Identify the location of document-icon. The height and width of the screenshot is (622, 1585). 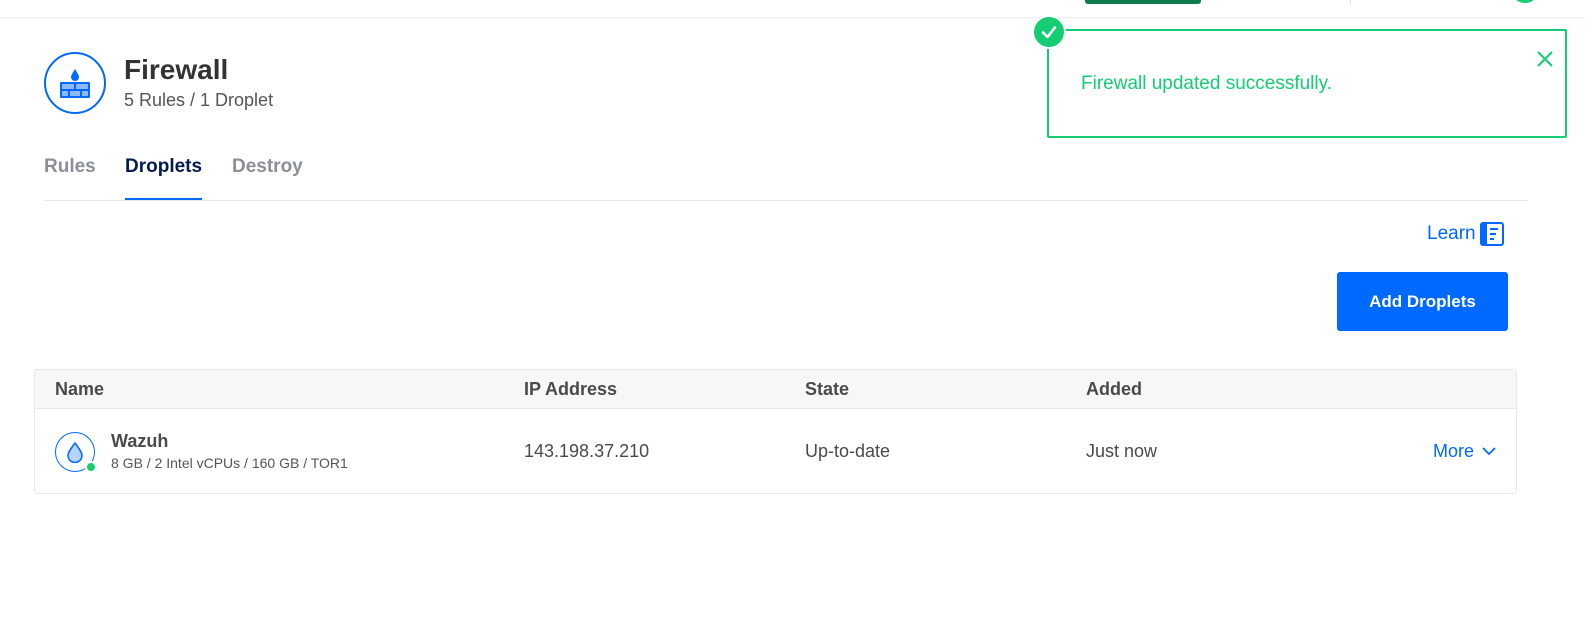
(1491, 234).